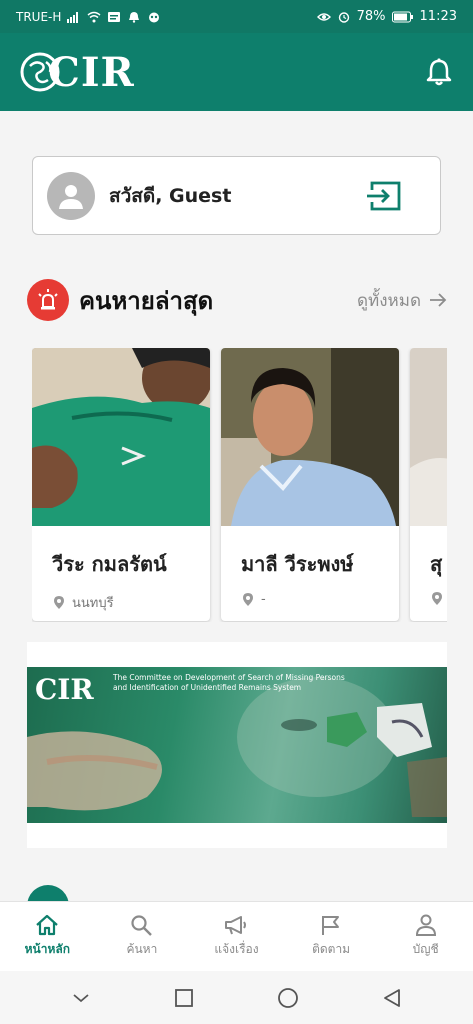  Describe the element at coordinates (47, 925) in the screenshot. I see `home-icon` at that location.